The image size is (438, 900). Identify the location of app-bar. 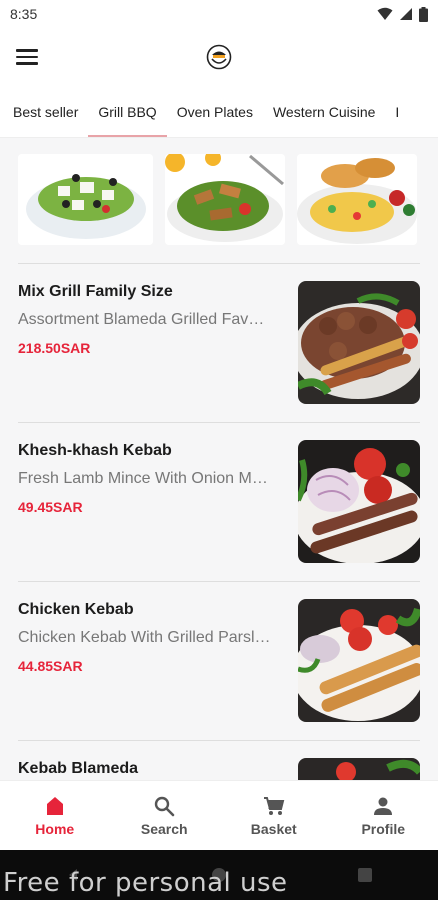
(219, 57).